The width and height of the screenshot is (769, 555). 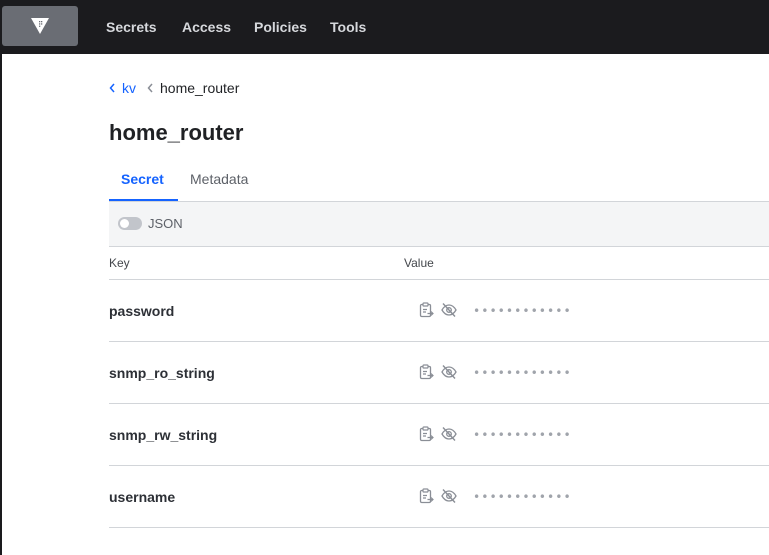 What do you see at coordinates (280, 27) in the screenshot?
I see `nav-policies: Policies` at bounding box center [280, 27].